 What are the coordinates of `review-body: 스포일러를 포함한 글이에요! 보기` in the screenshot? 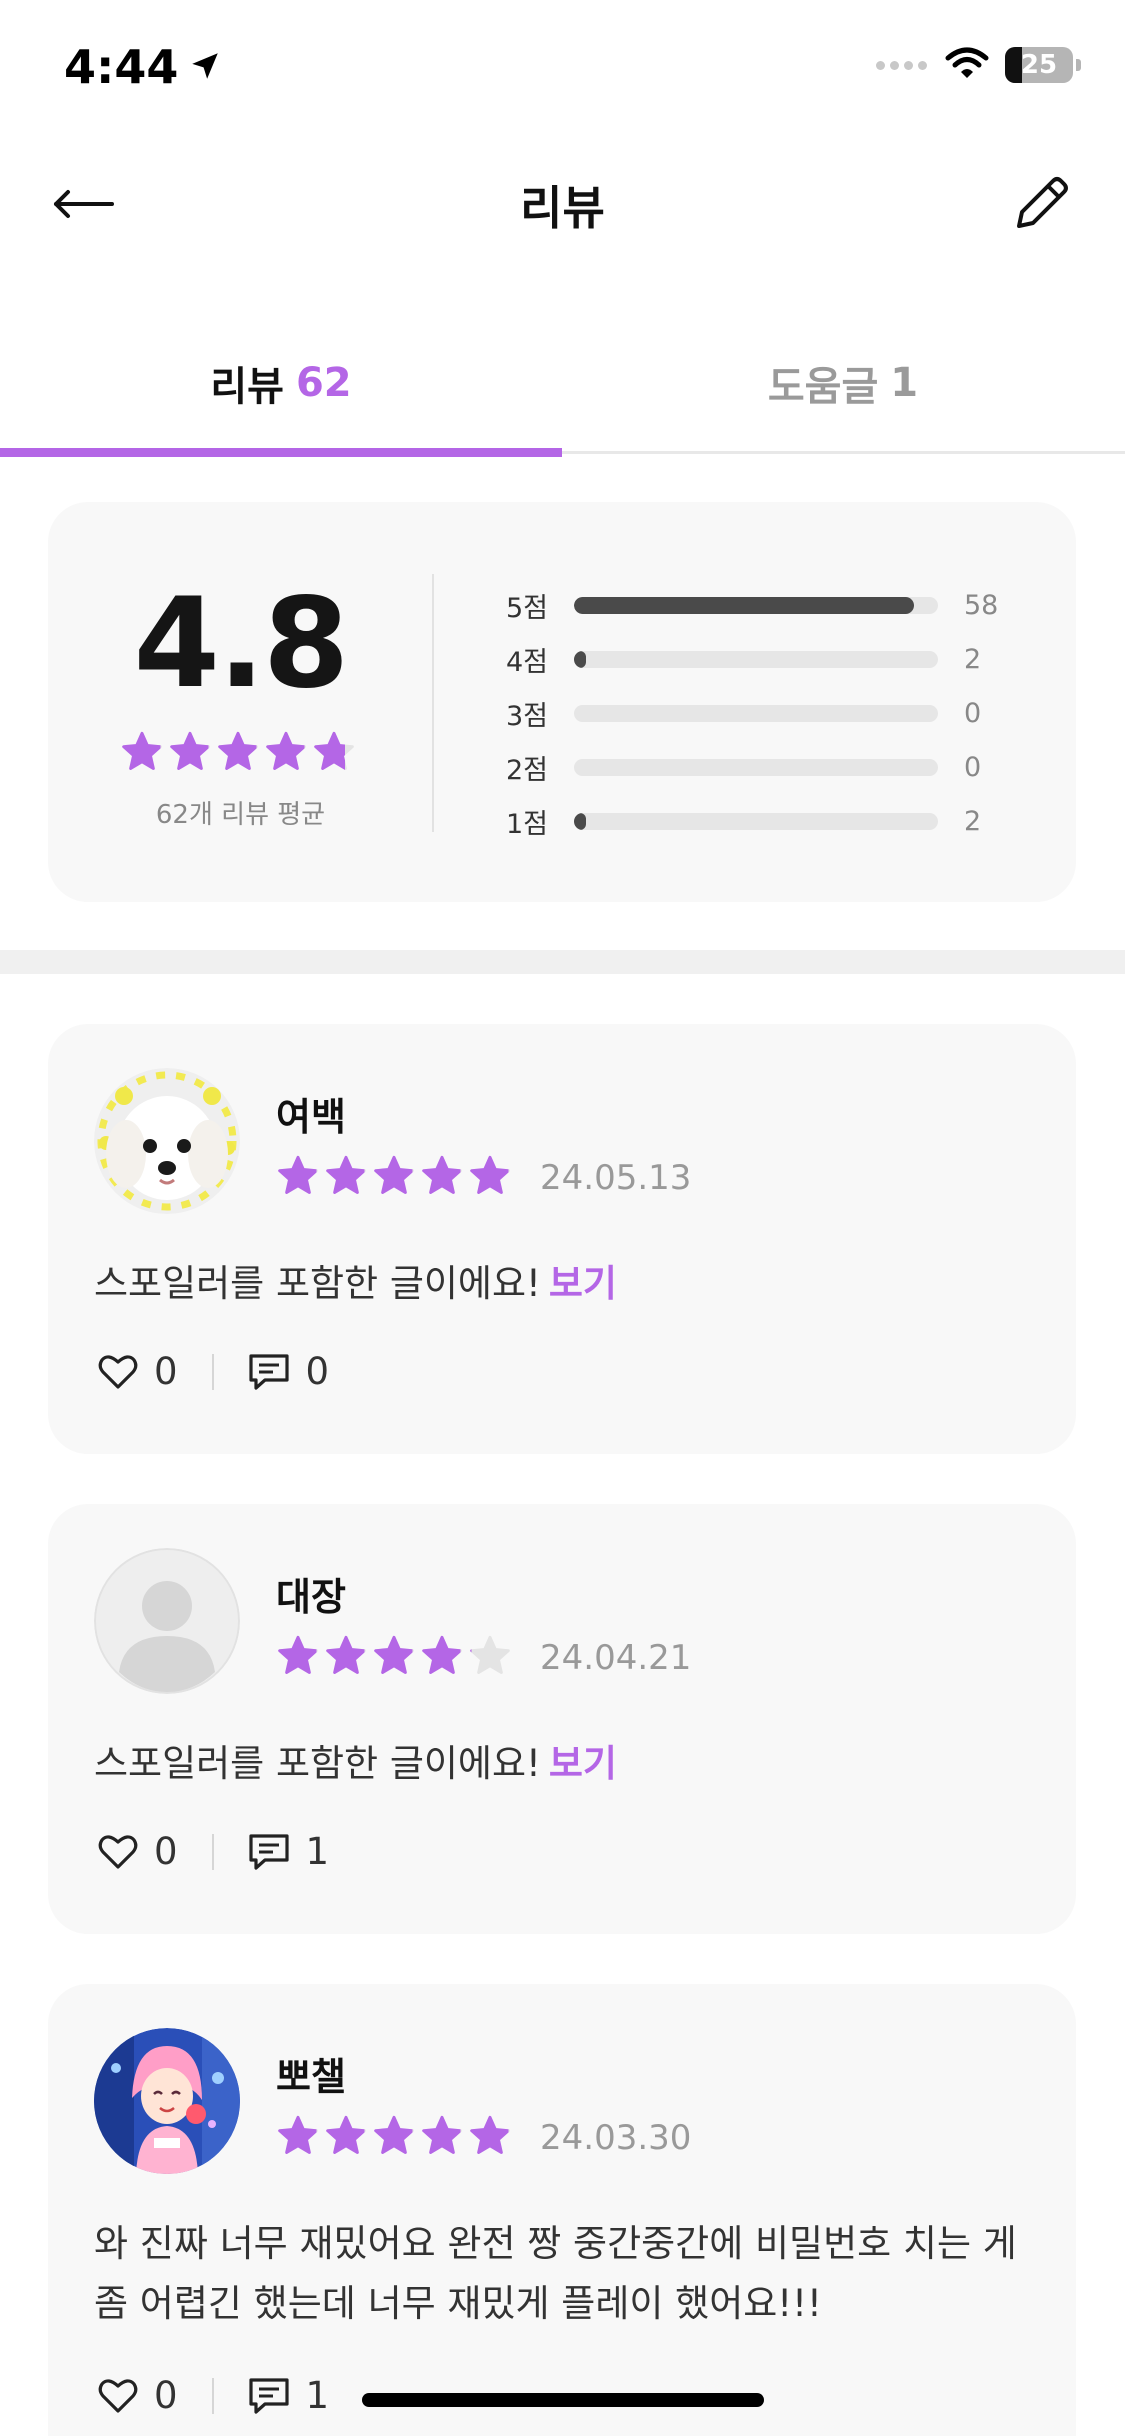 It's located at (562, 1764).